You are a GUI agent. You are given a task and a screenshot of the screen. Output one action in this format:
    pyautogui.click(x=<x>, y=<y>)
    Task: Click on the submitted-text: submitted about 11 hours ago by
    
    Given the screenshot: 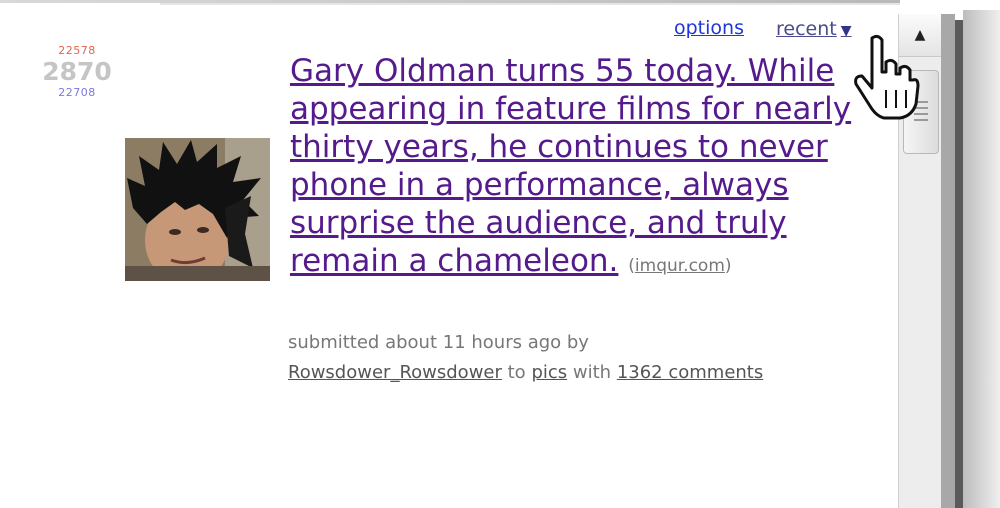 What is the action you would take?
    pyautogui.click(x=438, y=342)
    